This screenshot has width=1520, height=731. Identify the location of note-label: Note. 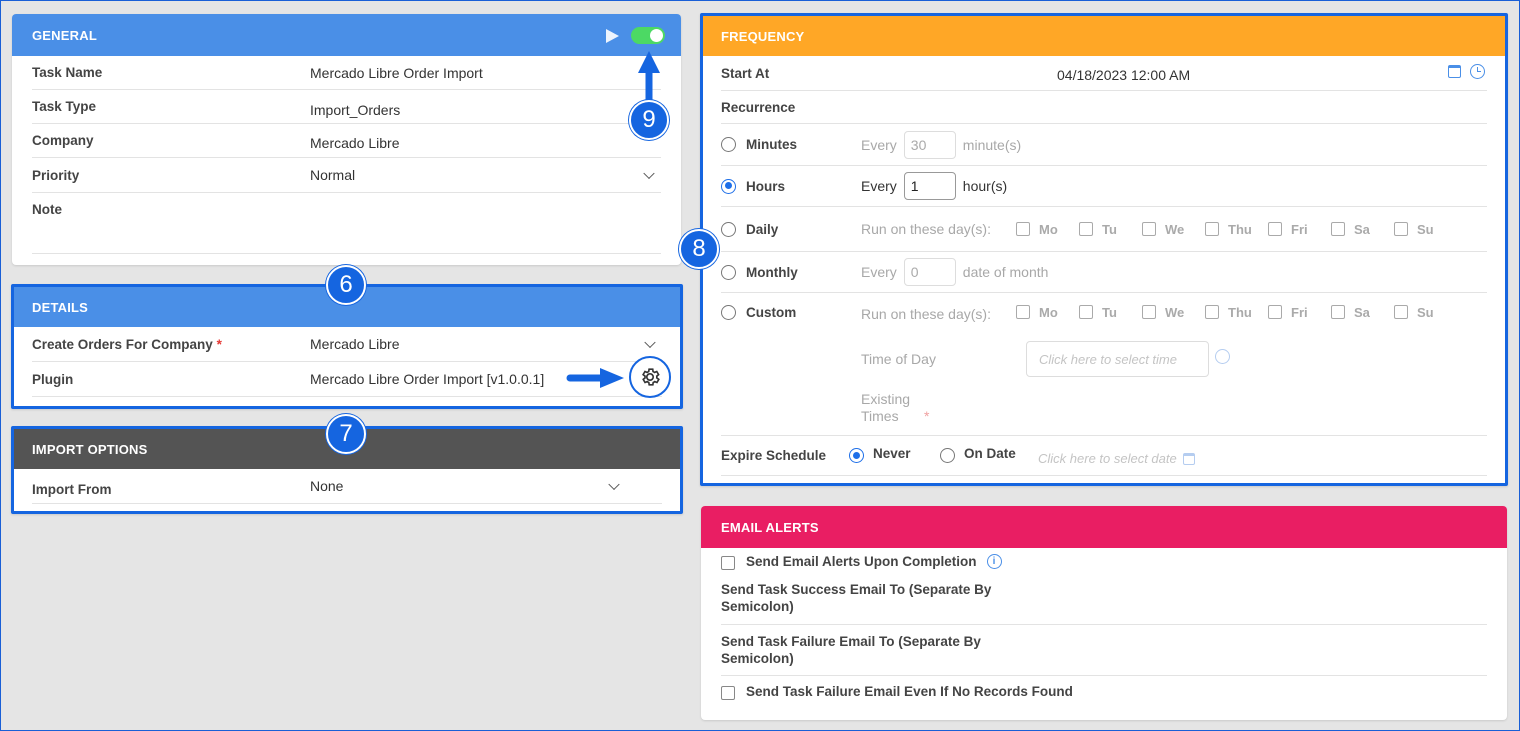
(47, 209).